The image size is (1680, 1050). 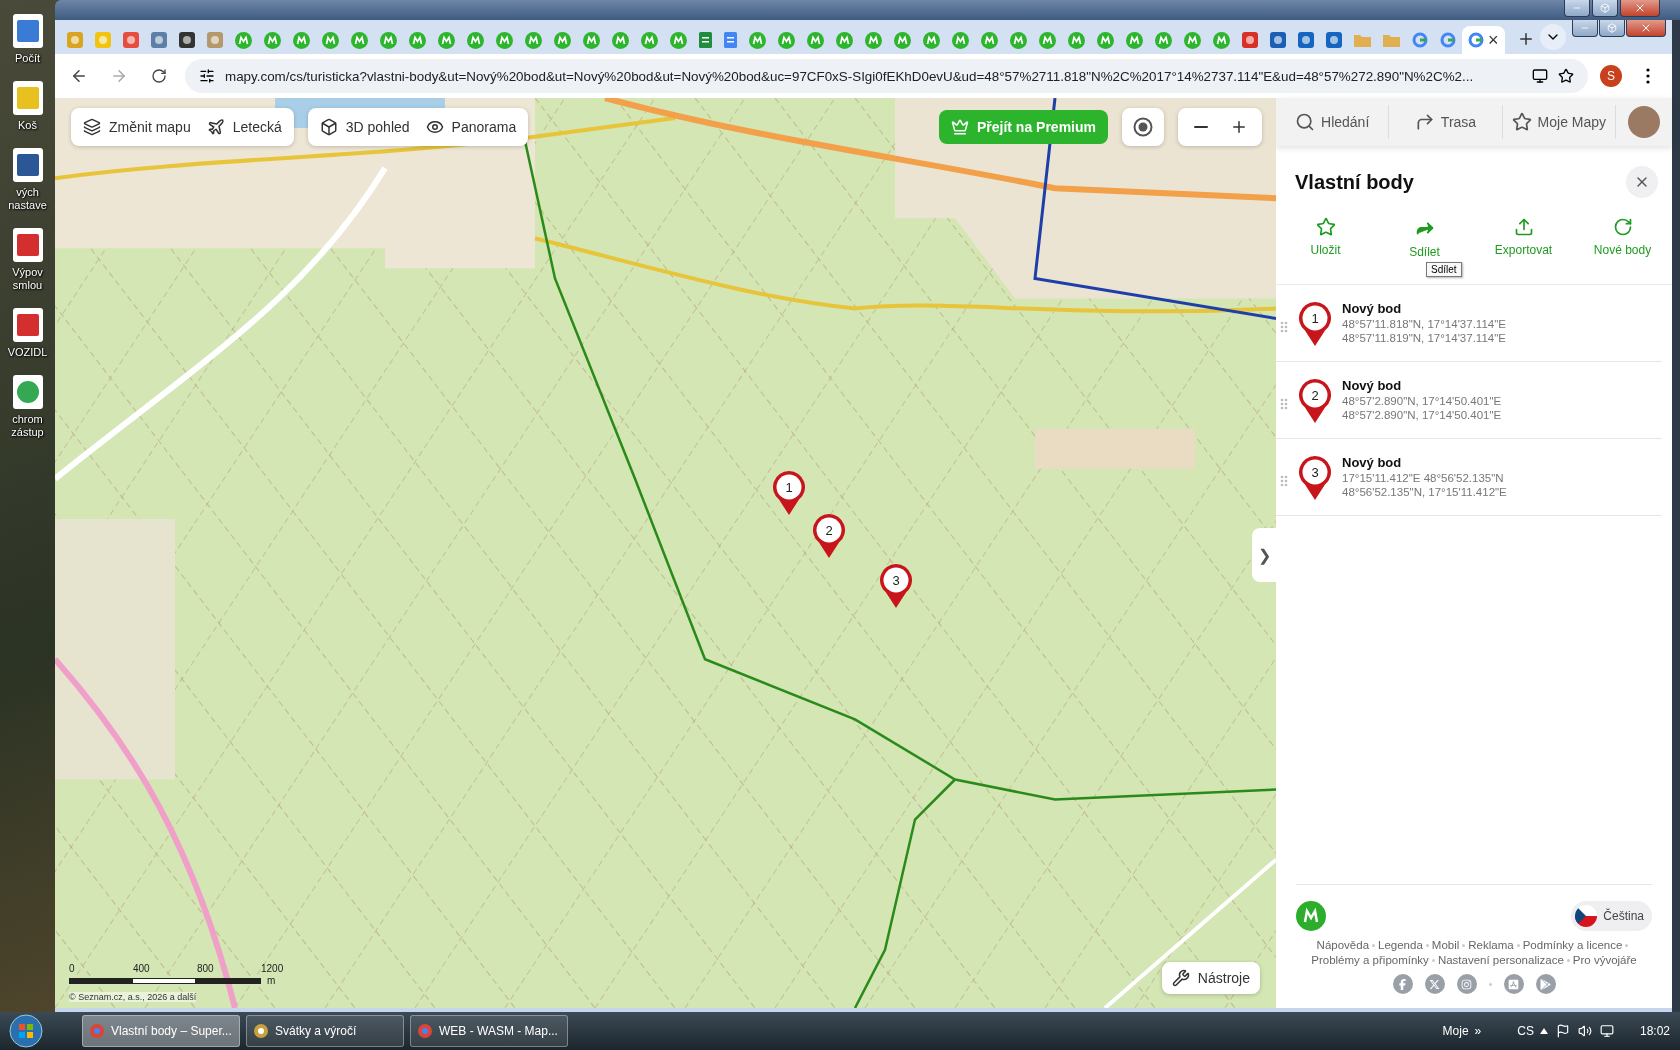 I want to click on map-pin: 1, so click(x=789, y=493).